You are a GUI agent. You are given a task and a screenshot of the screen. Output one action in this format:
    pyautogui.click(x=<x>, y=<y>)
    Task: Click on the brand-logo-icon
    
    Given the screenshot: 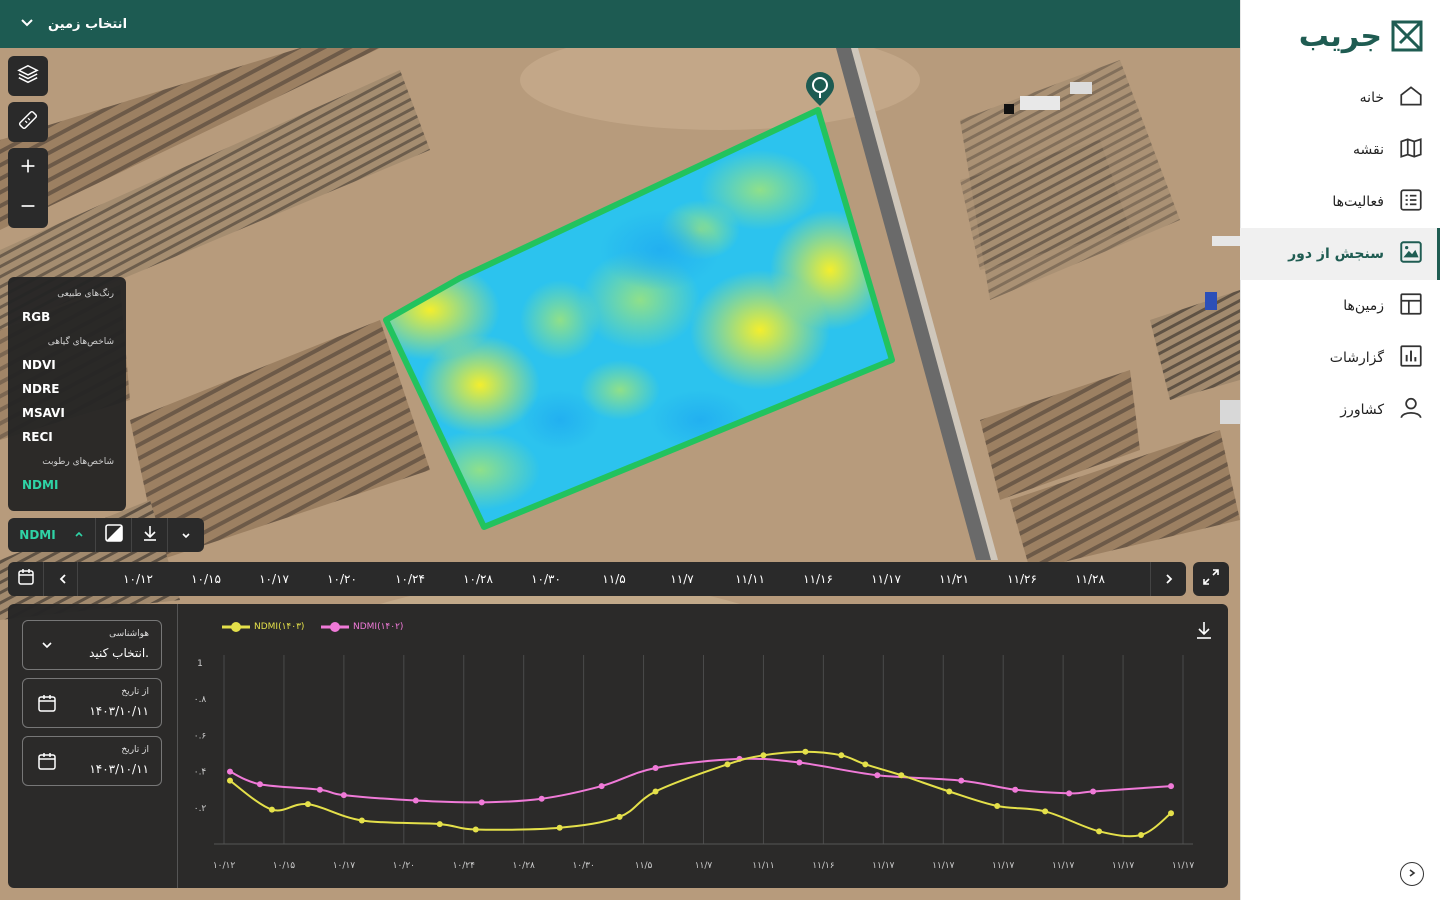 What is the action you would take?
    pyautogui.click(x=1407, y=36)
    